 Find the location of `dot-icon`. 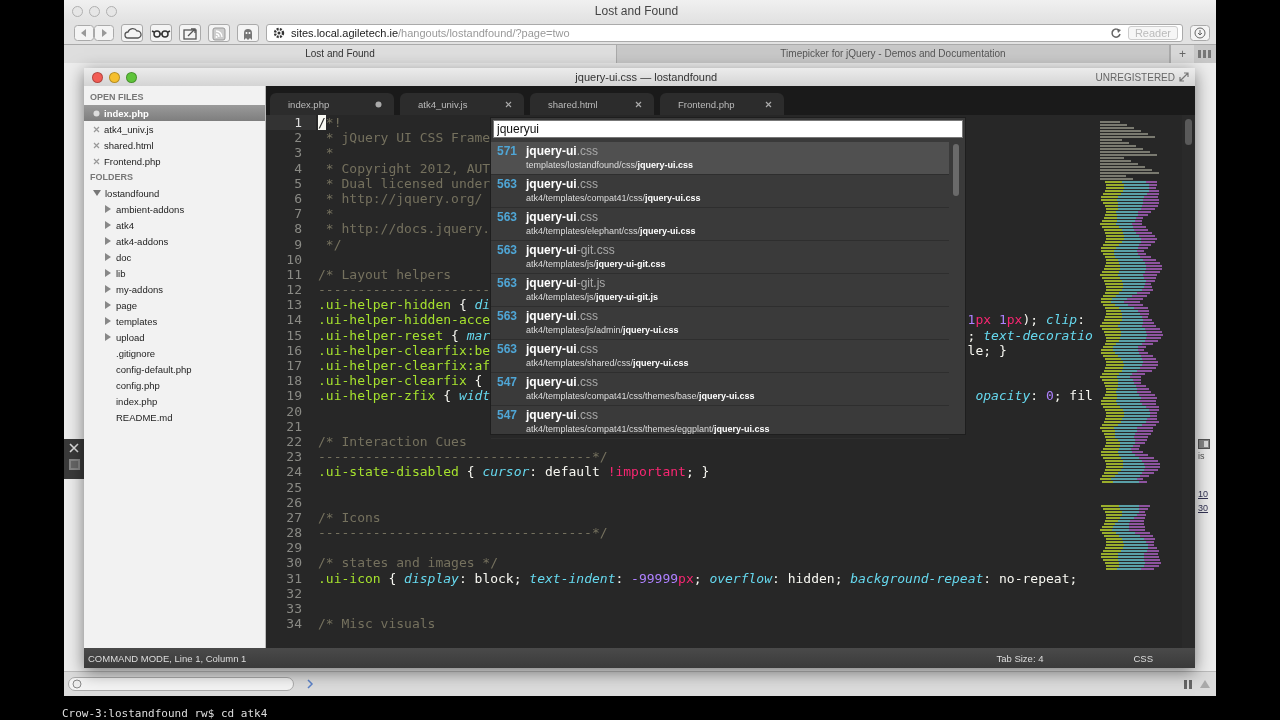

dot-icon is located at coordinates (96, 113).